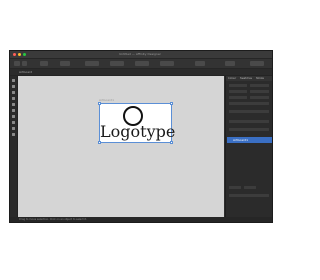  I want to click on layer-name: Artboard1, so click(241, 140).